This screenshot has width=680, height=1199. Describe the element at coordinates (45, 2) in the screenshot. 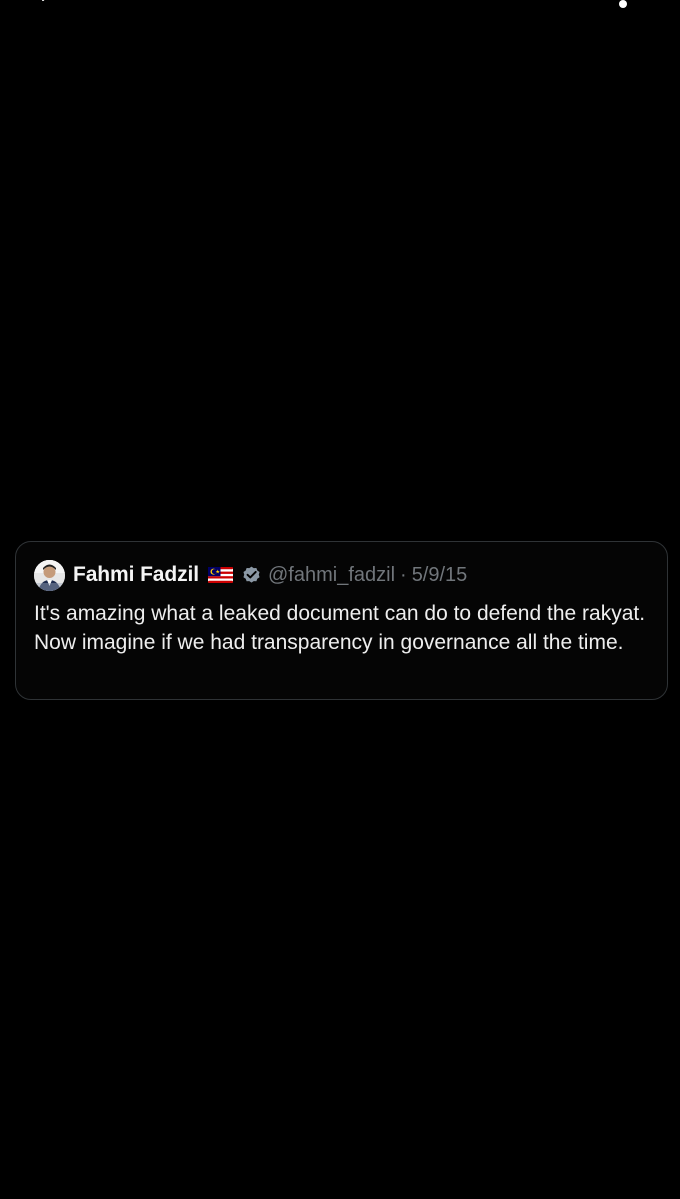

I see `back-arrow-fragment-icon` at that location.